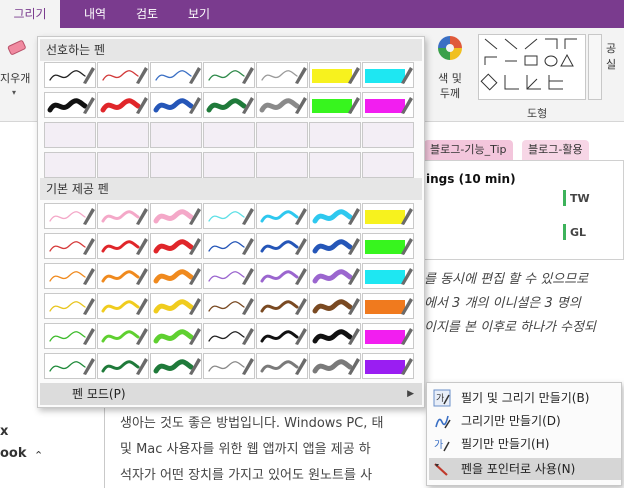  Describe the element at coordinates (38, 455) in the screenshot. I see `chevron-up-icon: ⌃` at that location.